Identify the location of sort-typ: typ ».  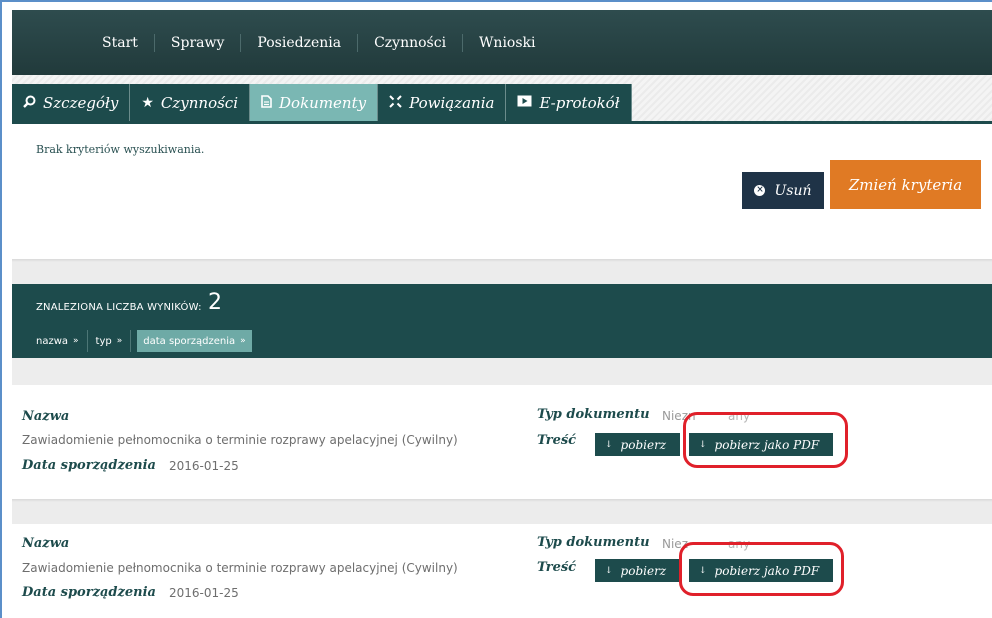
(110, 341).